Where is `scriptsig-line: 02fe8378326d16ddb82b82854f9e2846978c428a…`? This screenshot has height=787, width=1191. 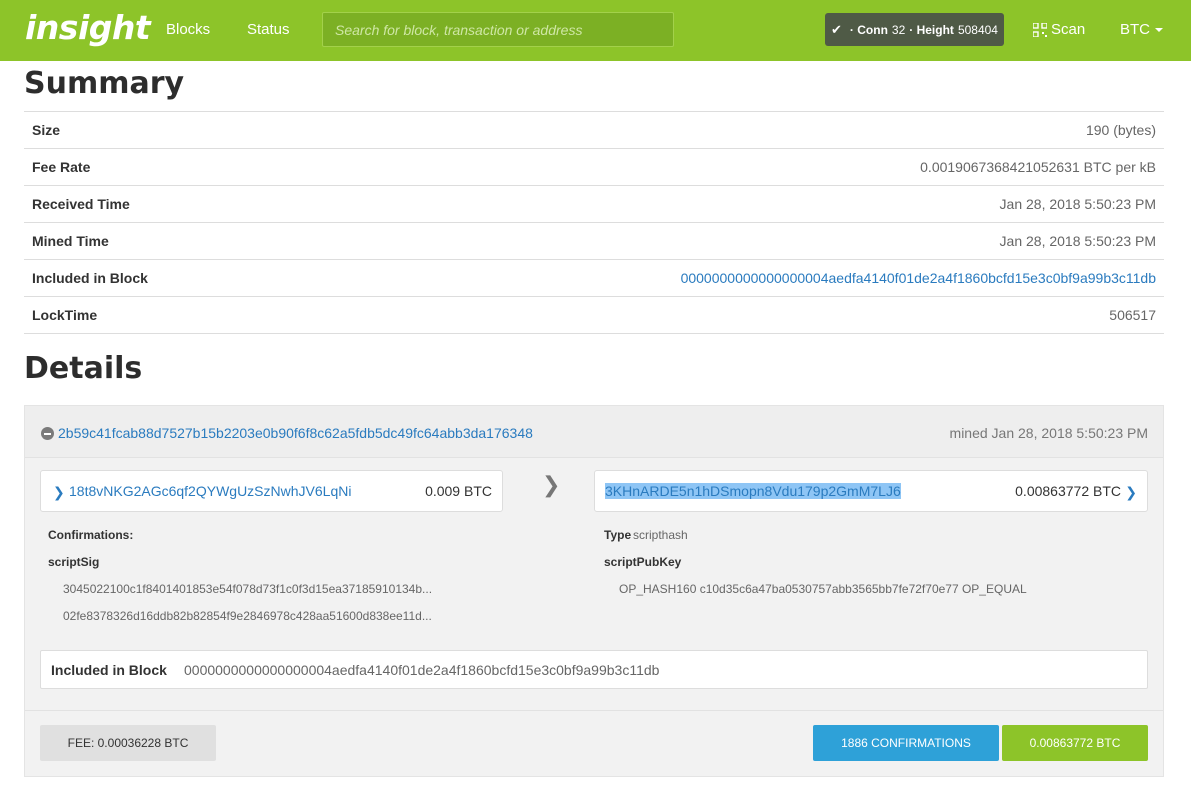
scriptsig-line: 02fe8378326d16ddb82b82854f9e2846978c428a… is located at coordinates (247, 616).